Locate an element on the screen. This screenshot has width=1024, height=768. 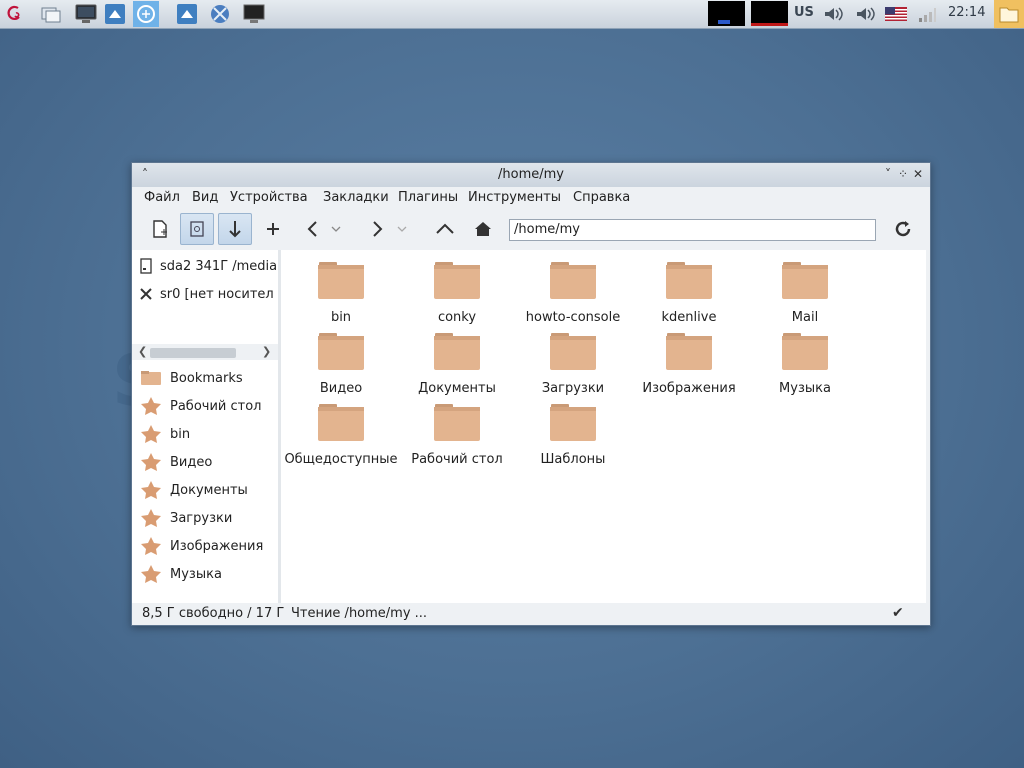
side-horizontal-scrollbar: ❮ ❯ is located at coordinates (205, 352).